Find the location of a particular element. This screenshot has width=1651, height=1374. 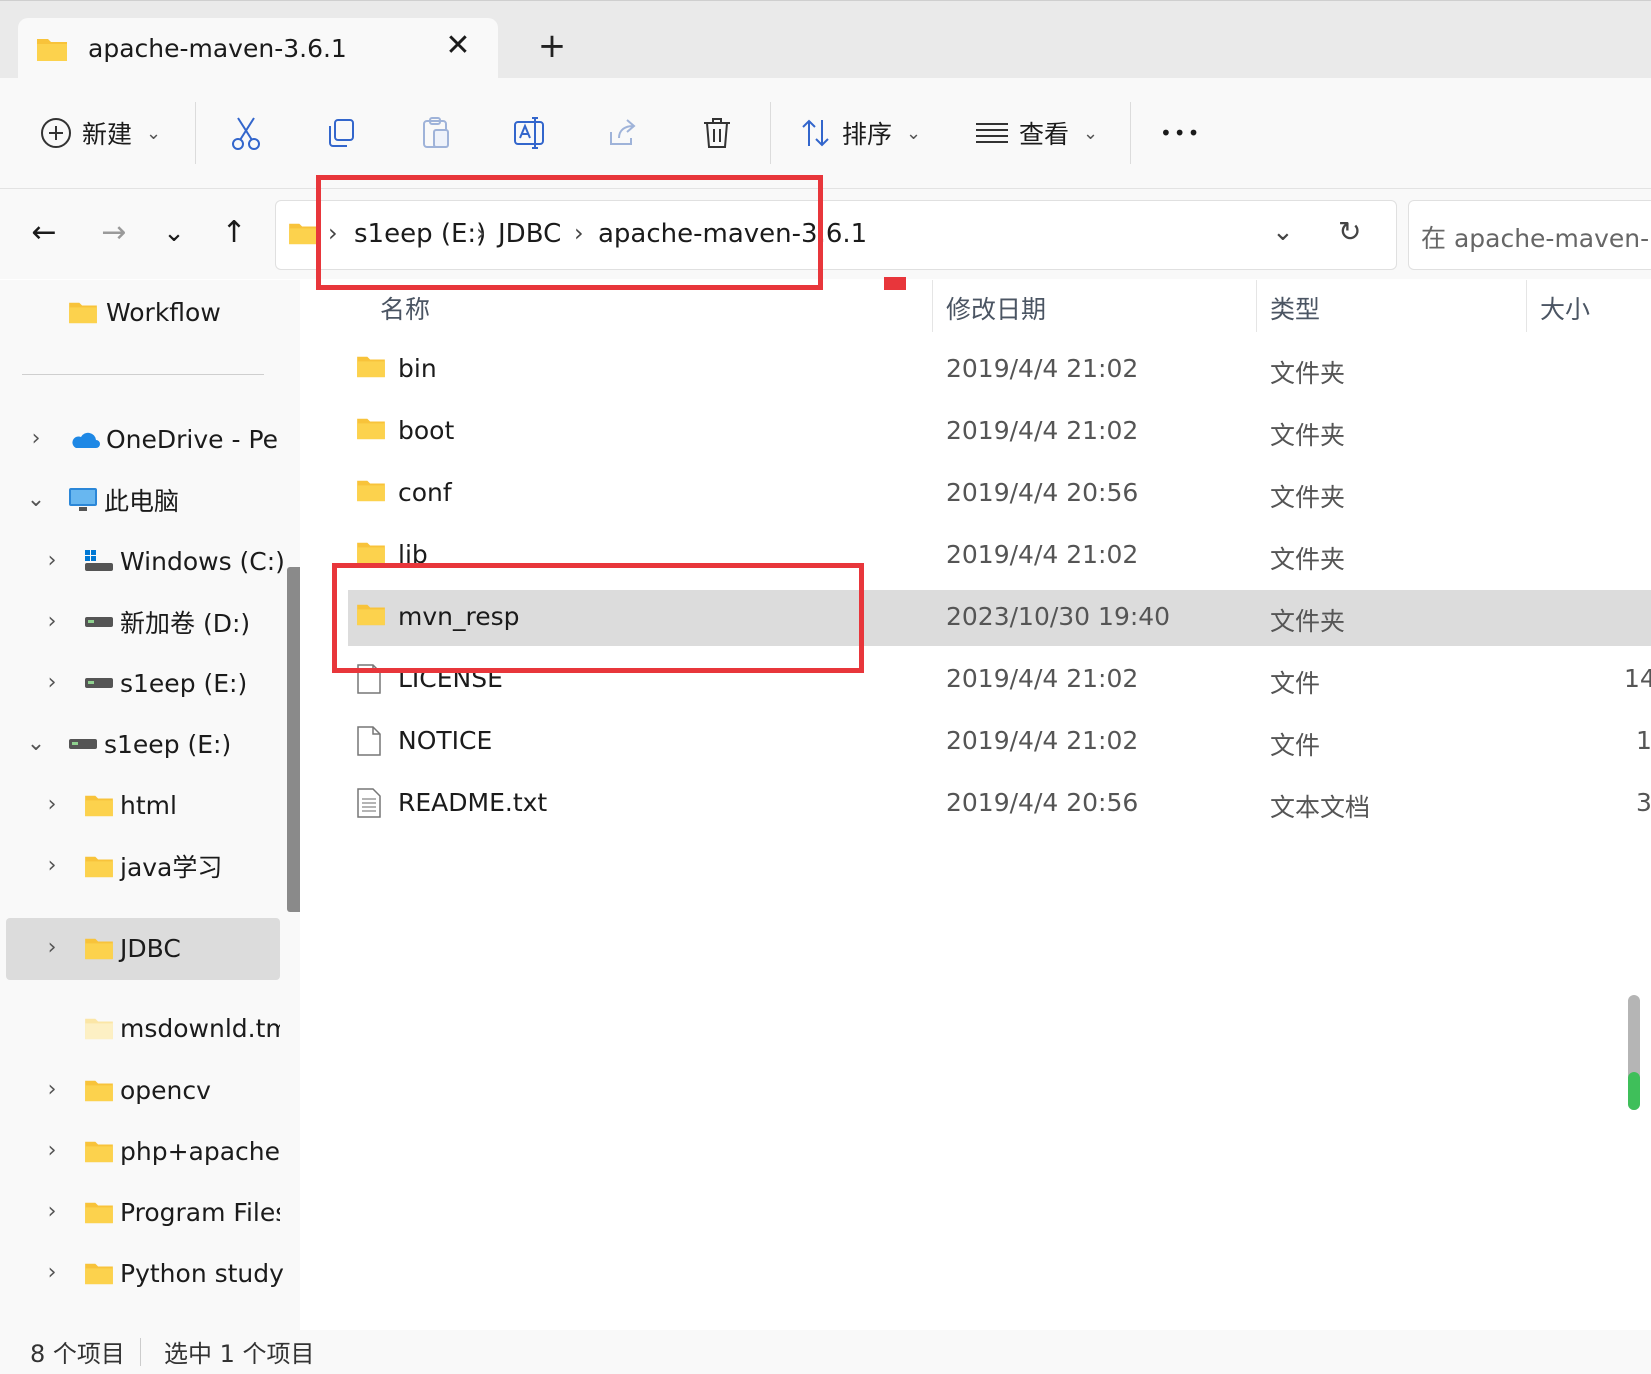

sidebar-item-drive-e-expanded: s1eep (E:) is located at coordinates (149, 744).